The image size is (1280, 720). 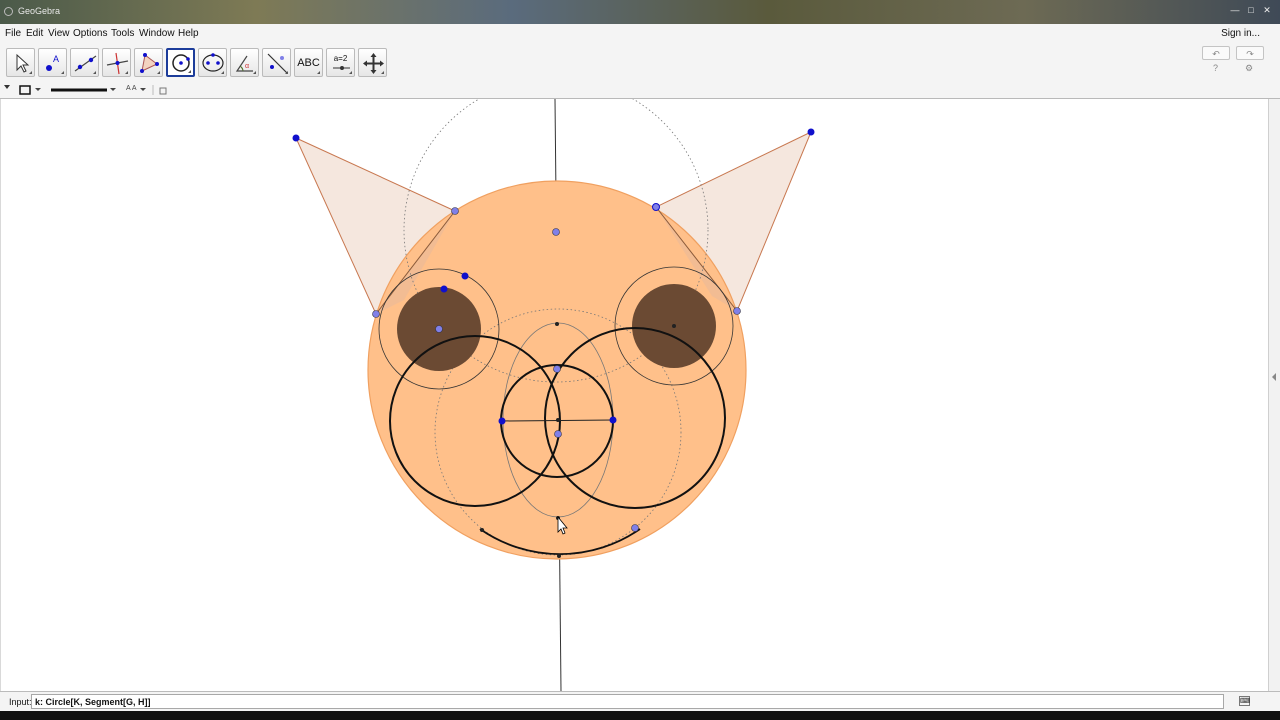 What do you see at coordinates (7, 87) in the screenshot?
I see `collapse-stylebar-icon` at bounding box center [7, 87].